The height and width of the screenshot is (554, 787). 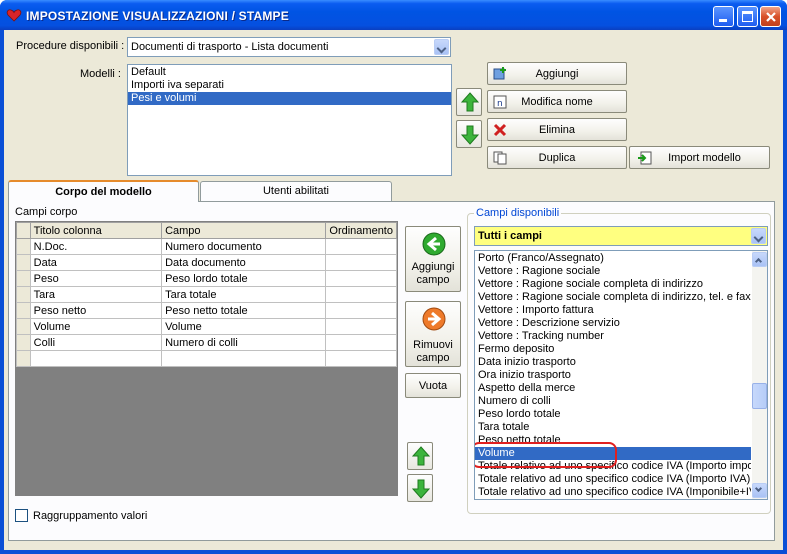 I want to click on table-row: Data Data documento, so click(x=206, y=262).